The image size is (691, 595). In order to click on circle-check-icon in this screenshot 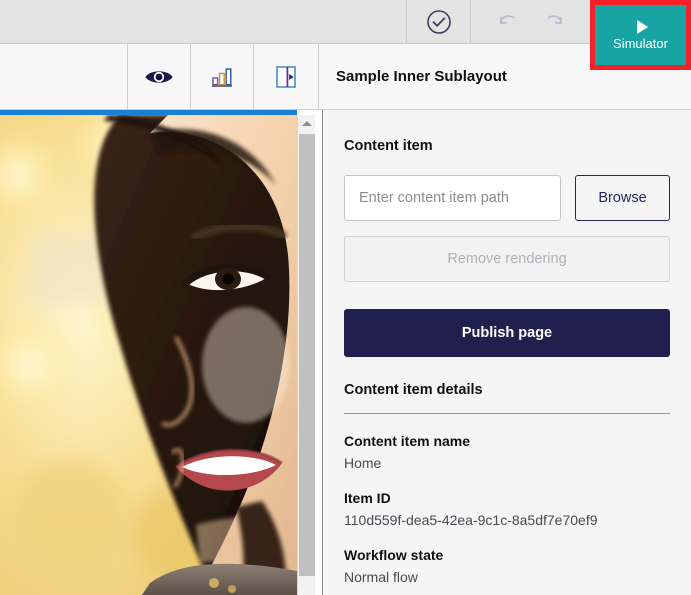, I will do `click(439, 22)`.